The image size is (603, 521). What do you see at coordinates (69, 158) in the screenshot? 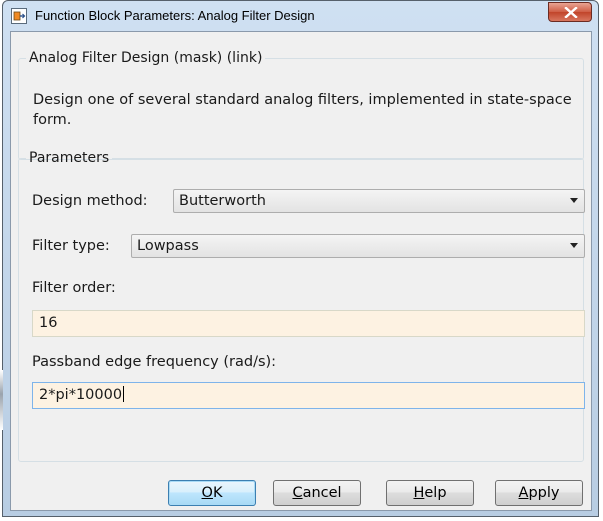
I see `parameters-legend: Parameters` at bounding box center [69, 158].